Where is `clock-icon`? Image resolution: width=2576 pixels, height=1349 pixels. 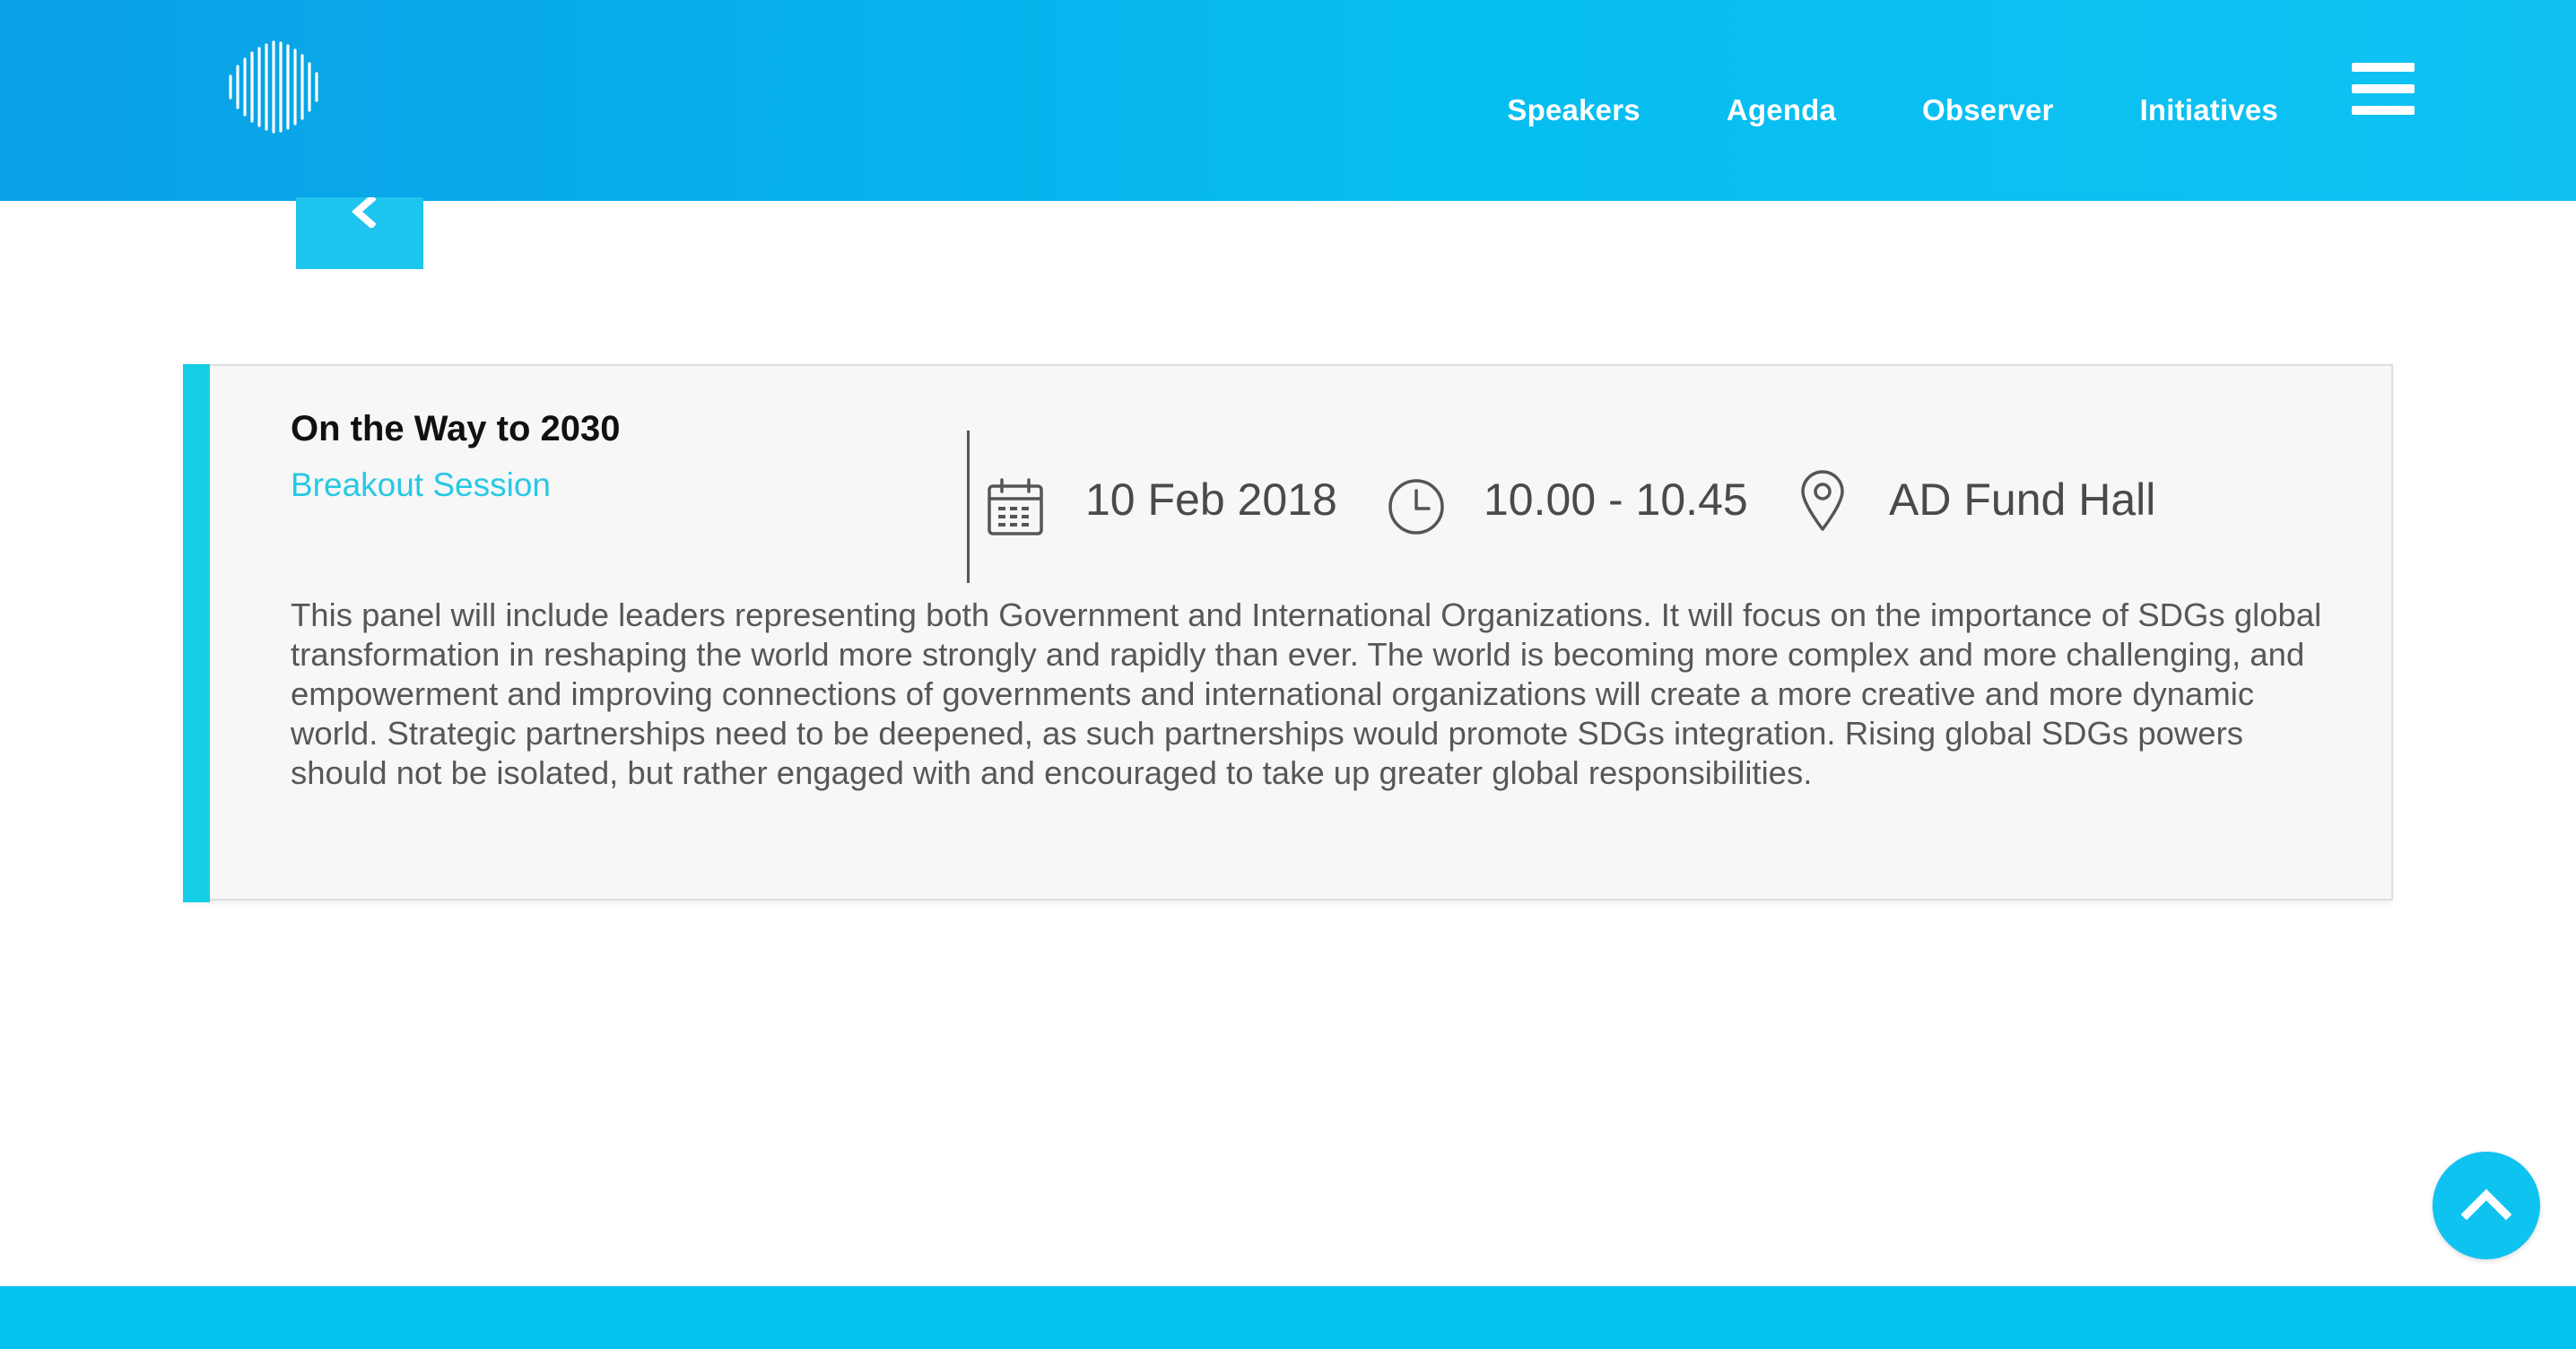
clock-icon is located at coordinates (1416, 507).